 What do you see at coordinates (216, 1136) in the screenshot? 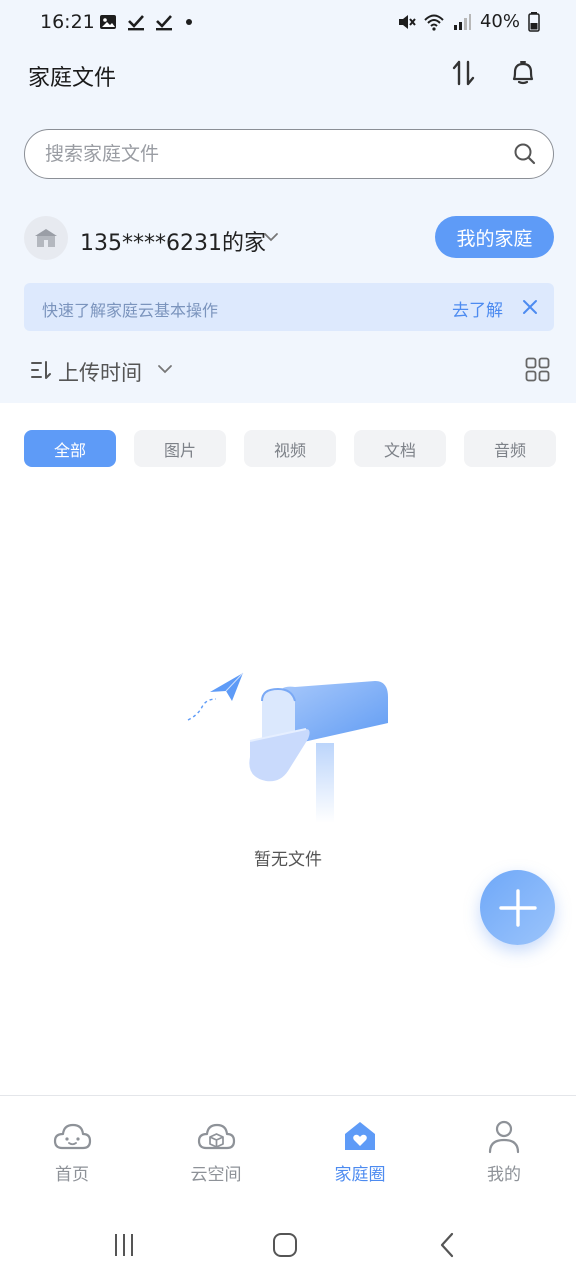
I see `cloud-box-icon` at bounding box center [216, 1136].